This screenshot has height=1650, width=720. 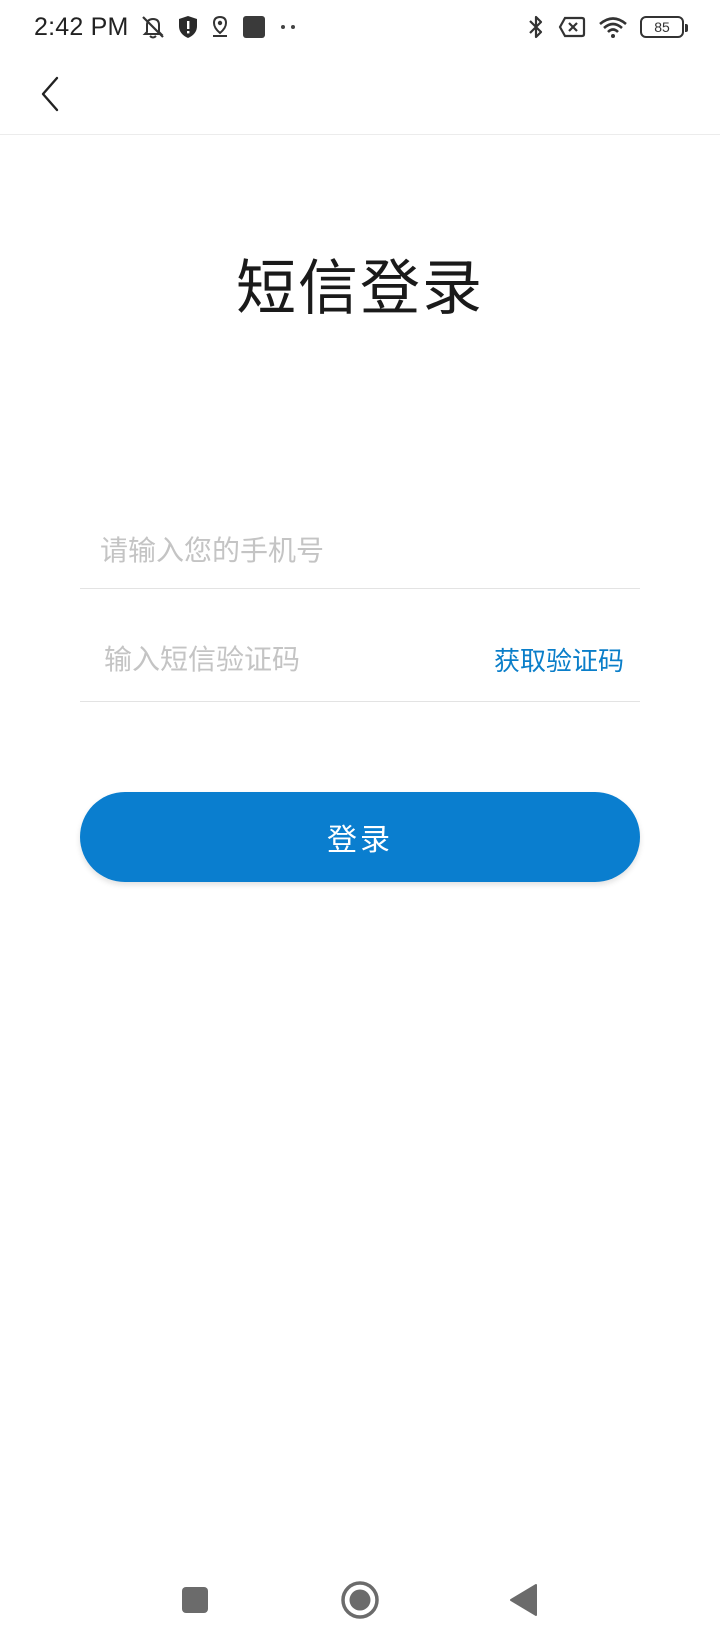 I want to click on home-circle-icon, so click(x=360, y=1600).